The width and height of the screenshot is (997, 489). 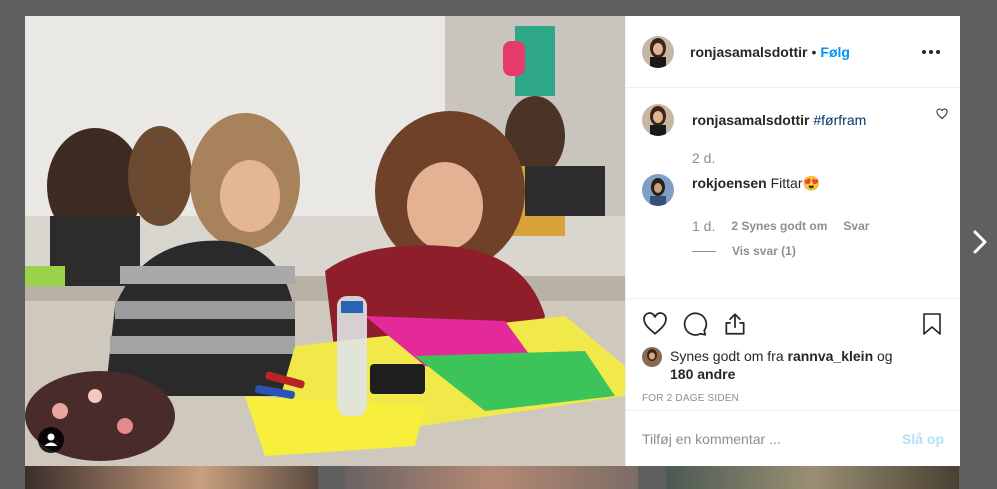 I want to click on liked-by-user: rannva_klein, so click(x=831, y=356).